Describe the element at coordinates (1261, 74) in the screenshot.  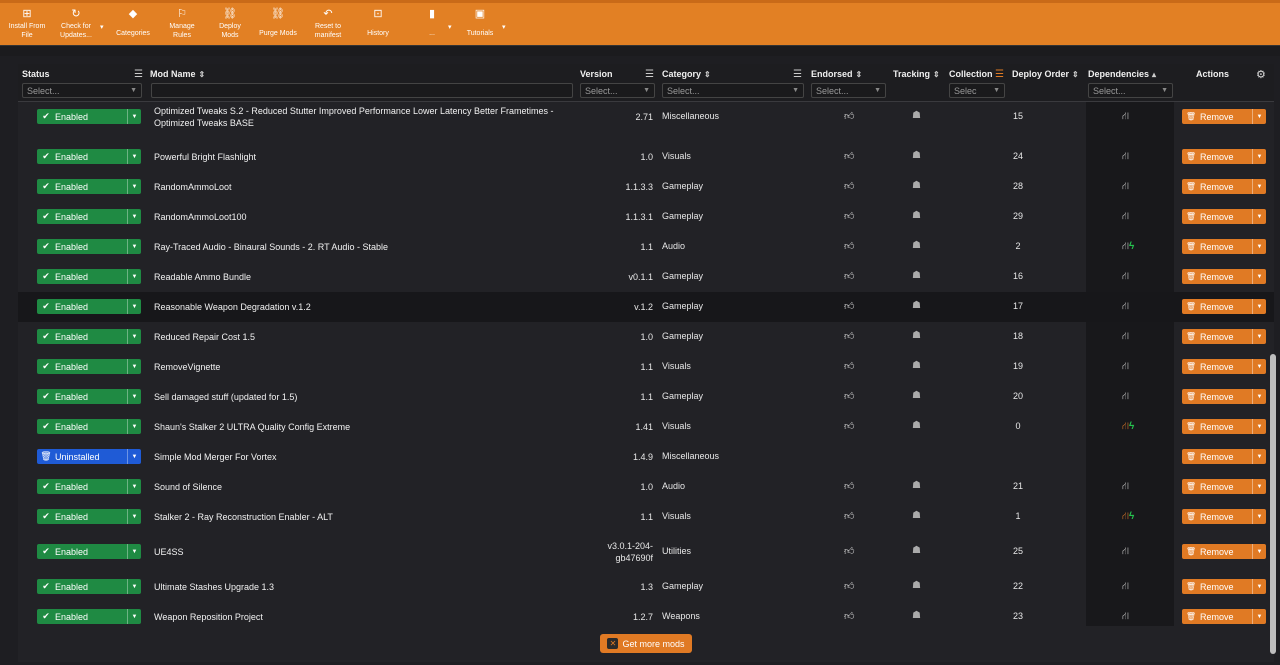
I see `gear-icon: ⚙` at that location.